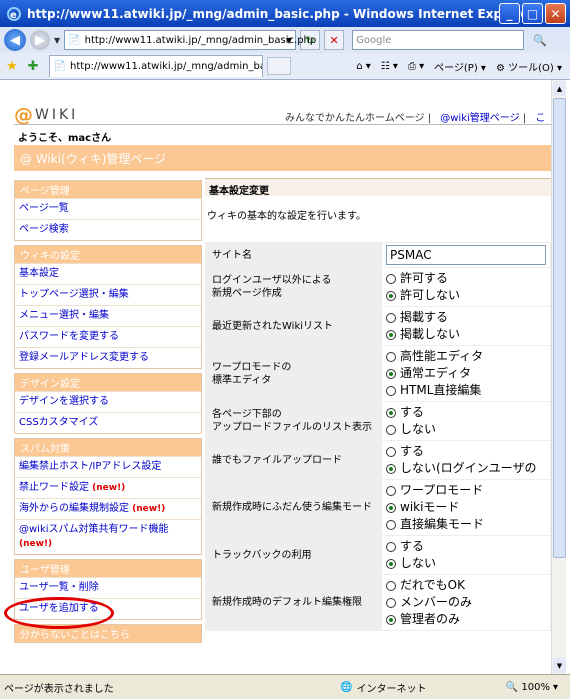  What do you see at coordinates (46, 115) in the screenshot?
I see `atwiki-logo: @ WIKI` at bounding box center [46, 115].